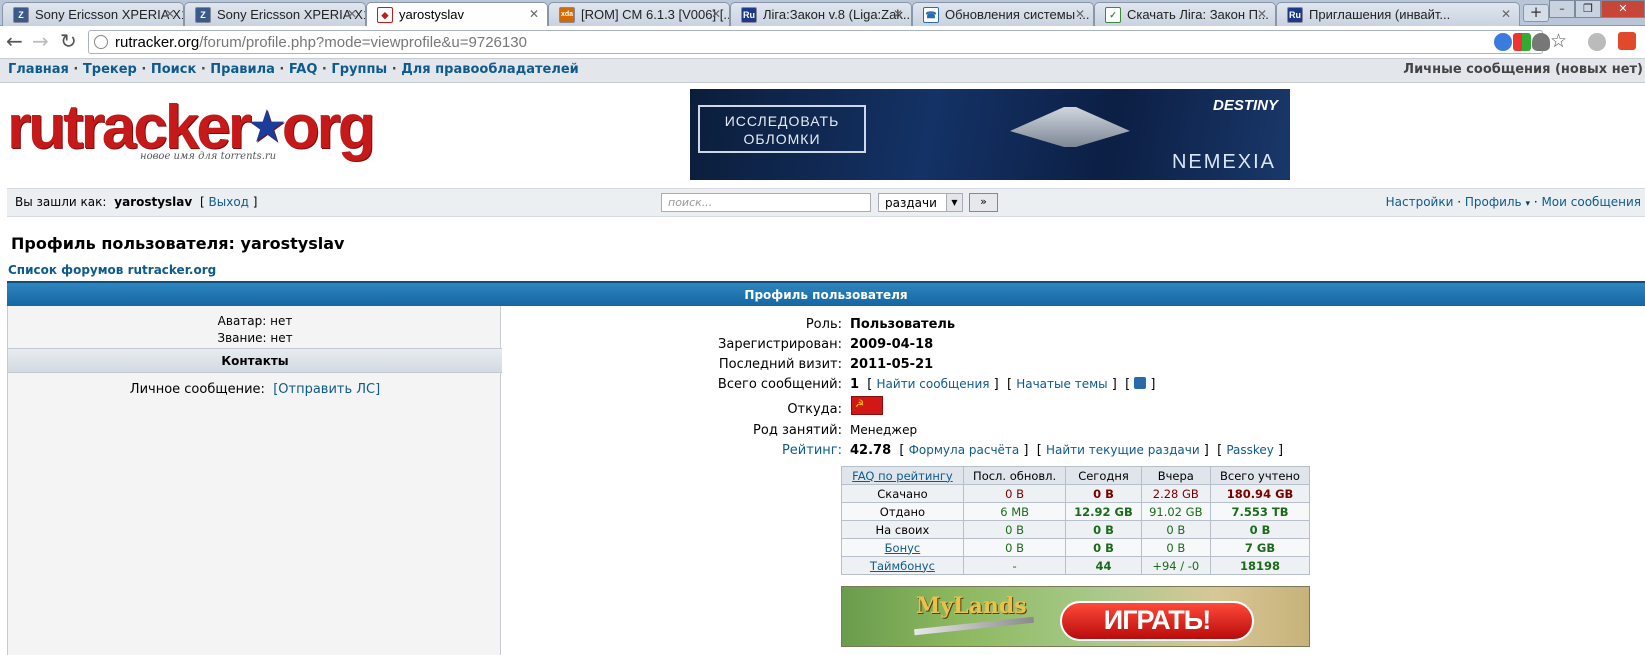  Describe the element at coordinates (1250, 450) in the screenshot. I see `passkey-link: Passkey` at that location.